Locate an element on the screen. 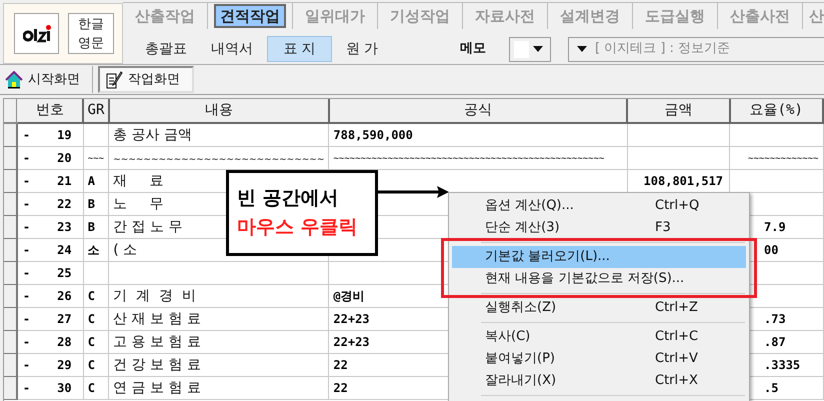  logo-icon is located at coordinates (36, 33).